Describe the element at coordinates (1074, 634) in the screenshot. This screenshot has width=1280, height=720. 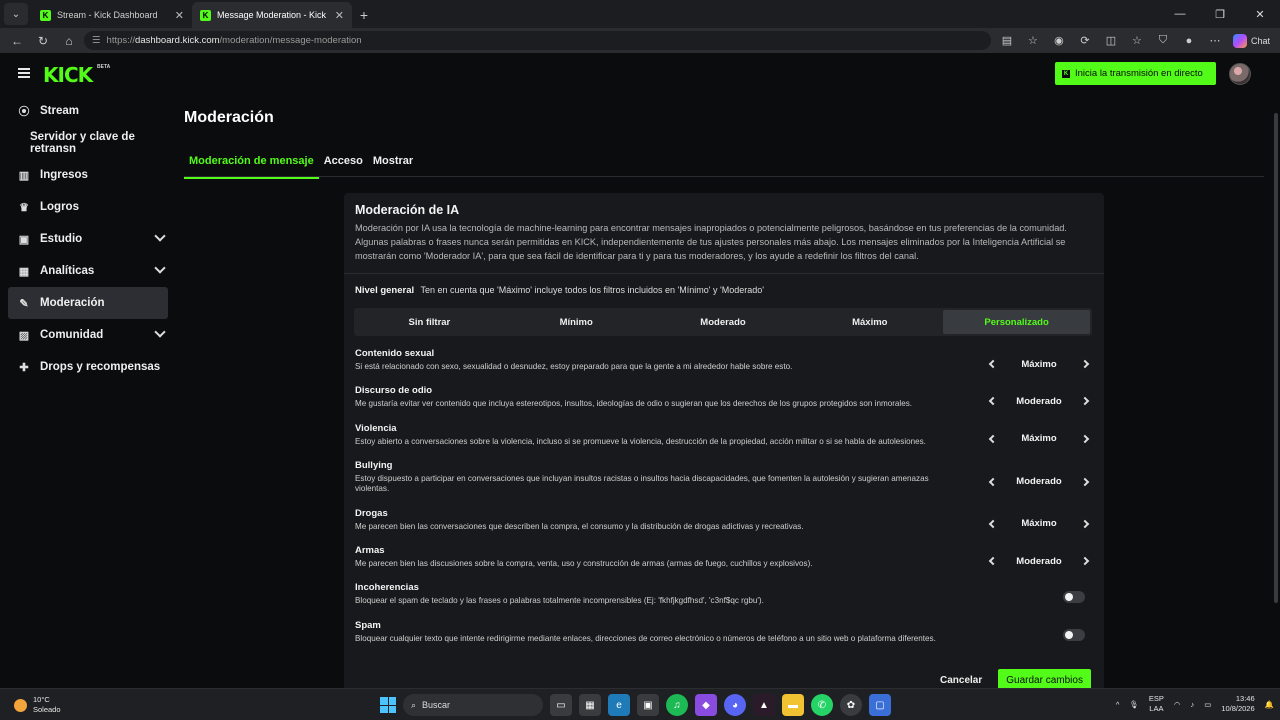
I see `spam-toggle` at that location.